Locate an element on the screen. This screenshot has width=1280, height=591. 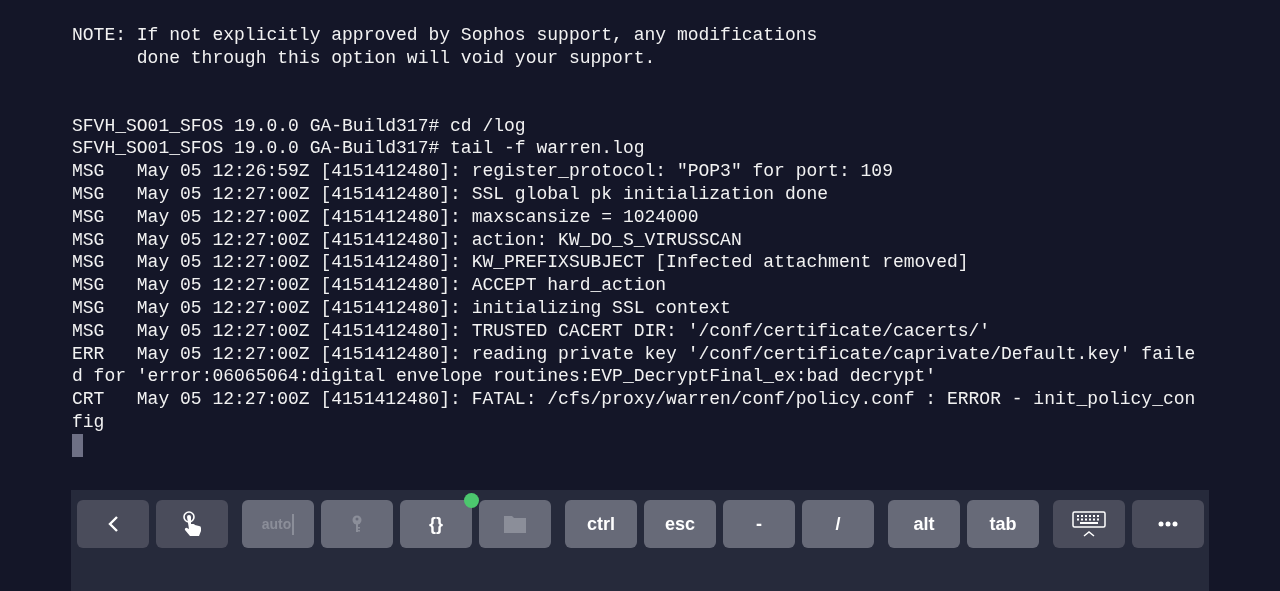
tap-finger-icon is located at coordinates (192, 524).